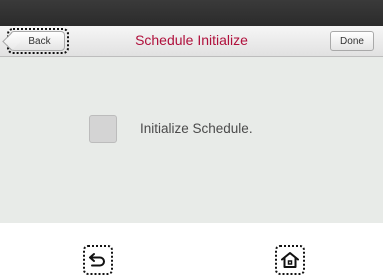 The width and height of the screenshot is (383, 280). I want to click on back-button-label: Back, so click(39, 41).